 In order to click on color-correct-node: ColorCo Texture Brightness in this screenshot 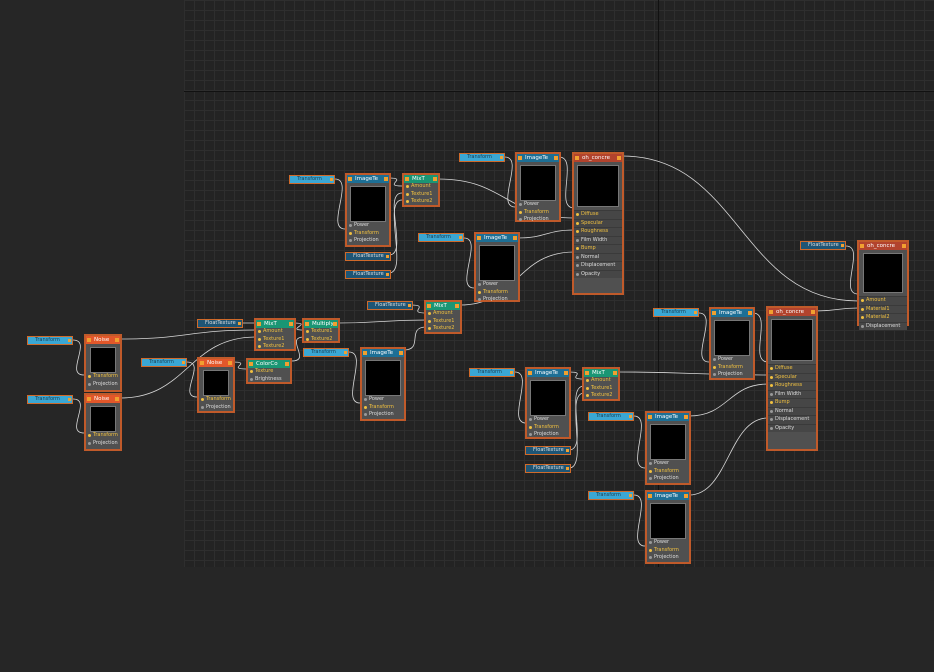, I will do `click(269, 371)`.